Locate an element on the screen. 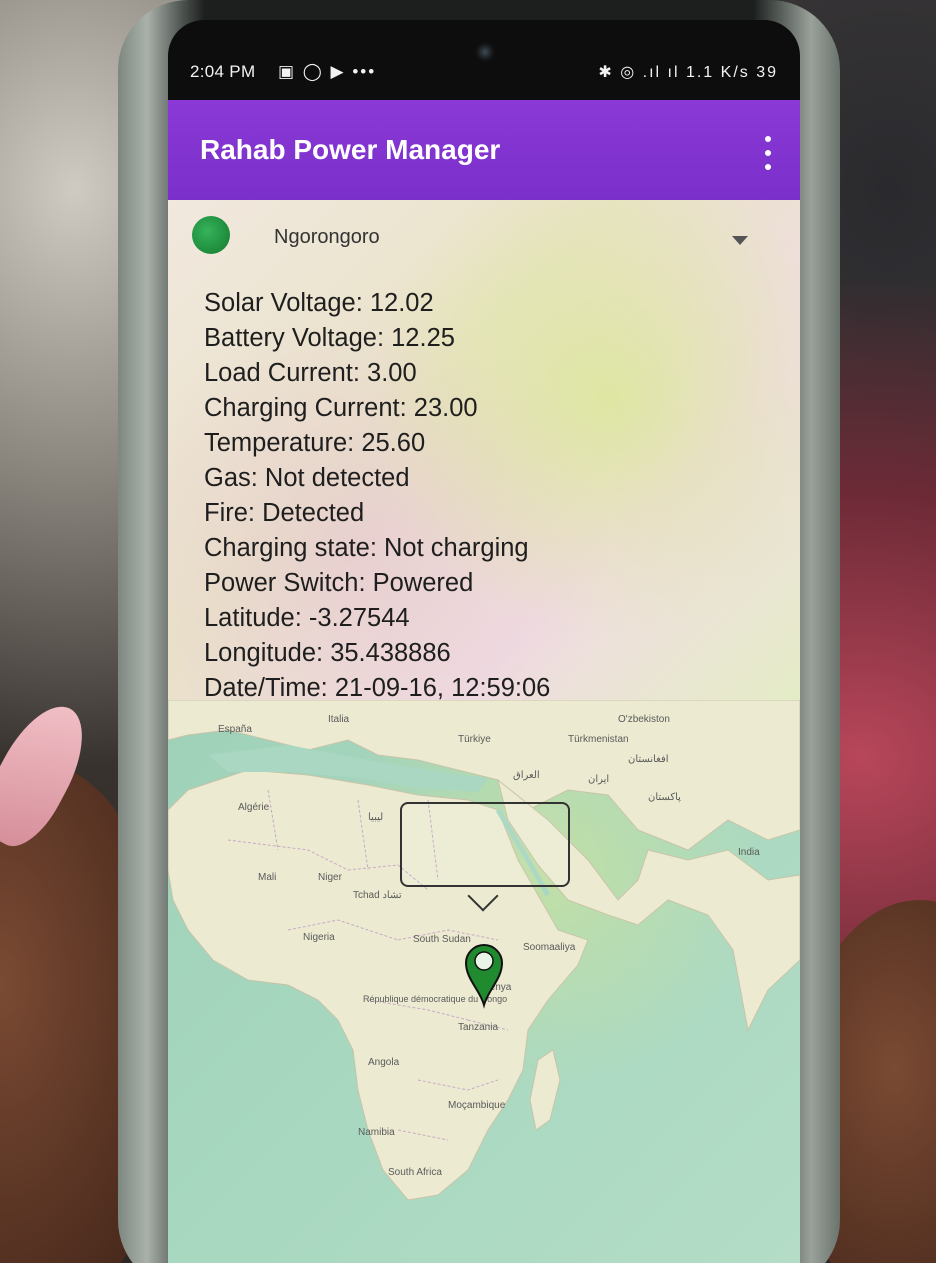 The image size is (936, 1263). chevron-down-icon is located at coordinates (740, 240).